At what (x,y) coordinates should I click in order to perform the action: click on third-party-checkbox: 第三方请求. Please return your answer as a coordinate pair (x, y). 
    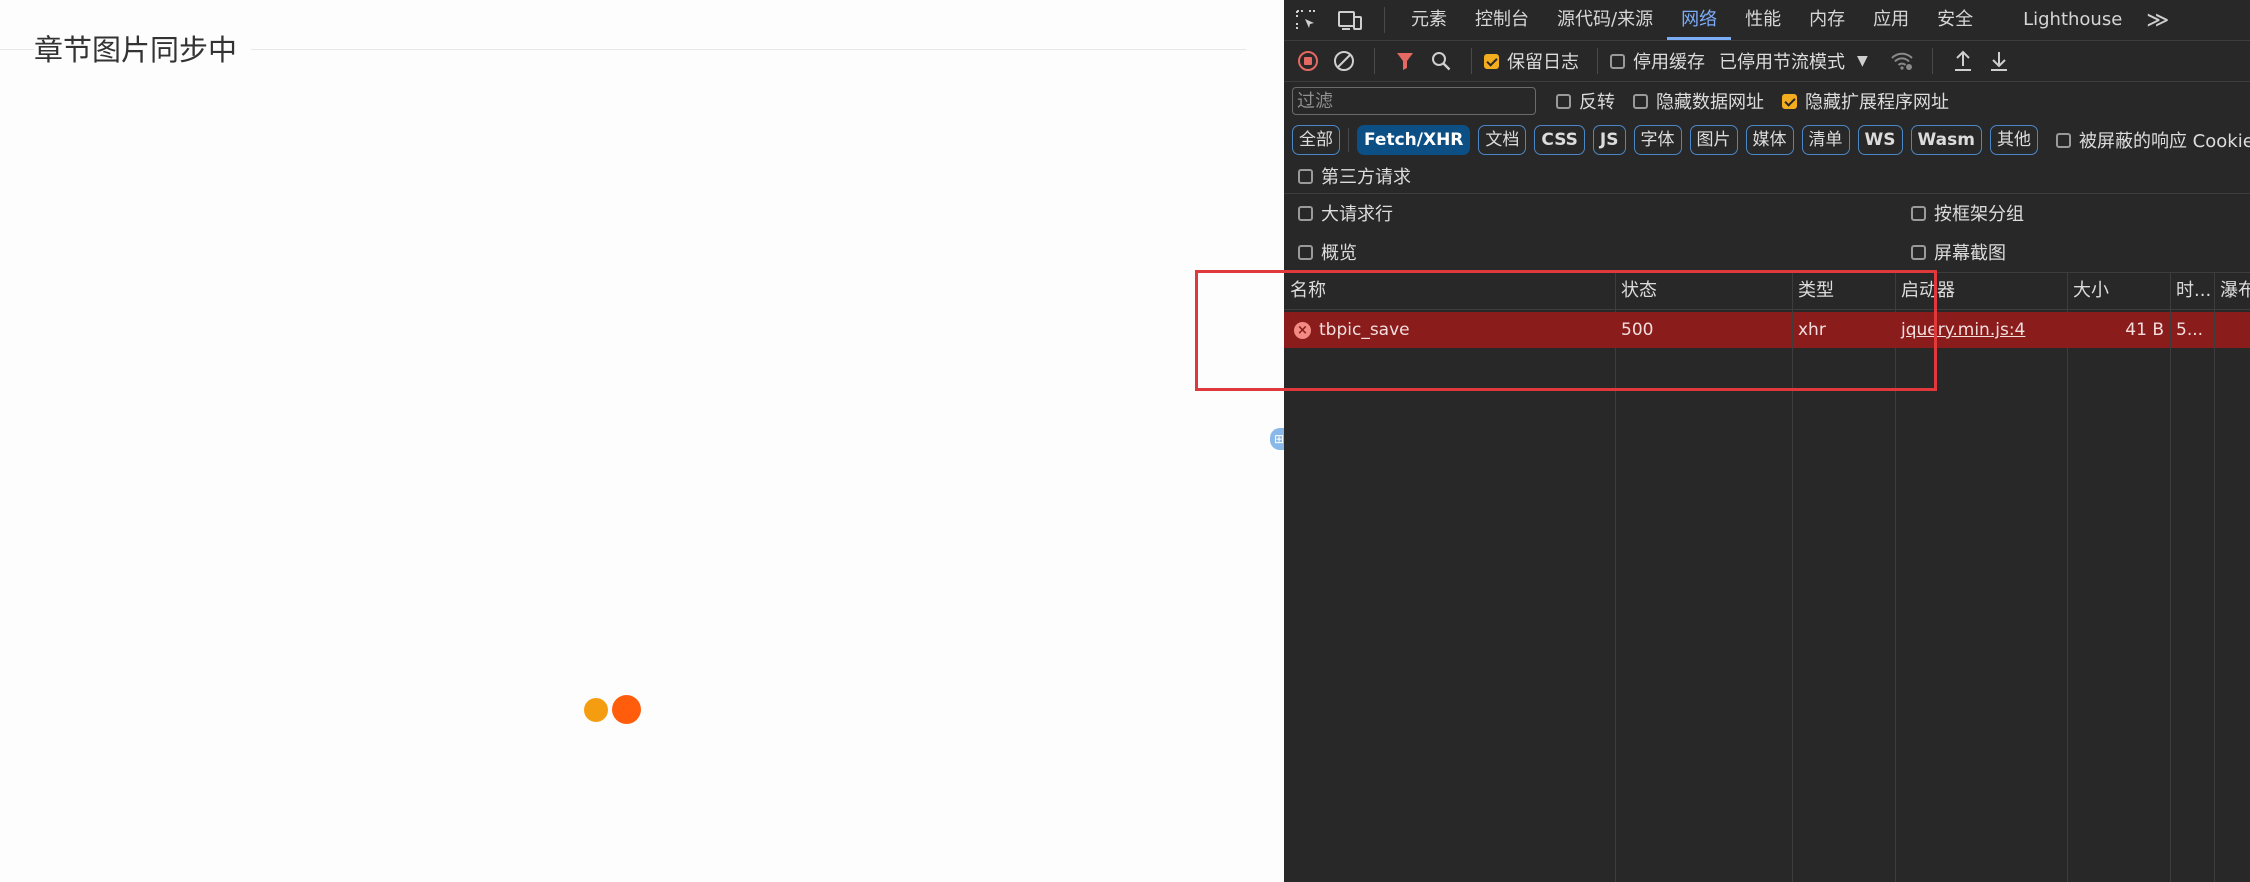
    Looking at the image, I should click on (1354, 176).